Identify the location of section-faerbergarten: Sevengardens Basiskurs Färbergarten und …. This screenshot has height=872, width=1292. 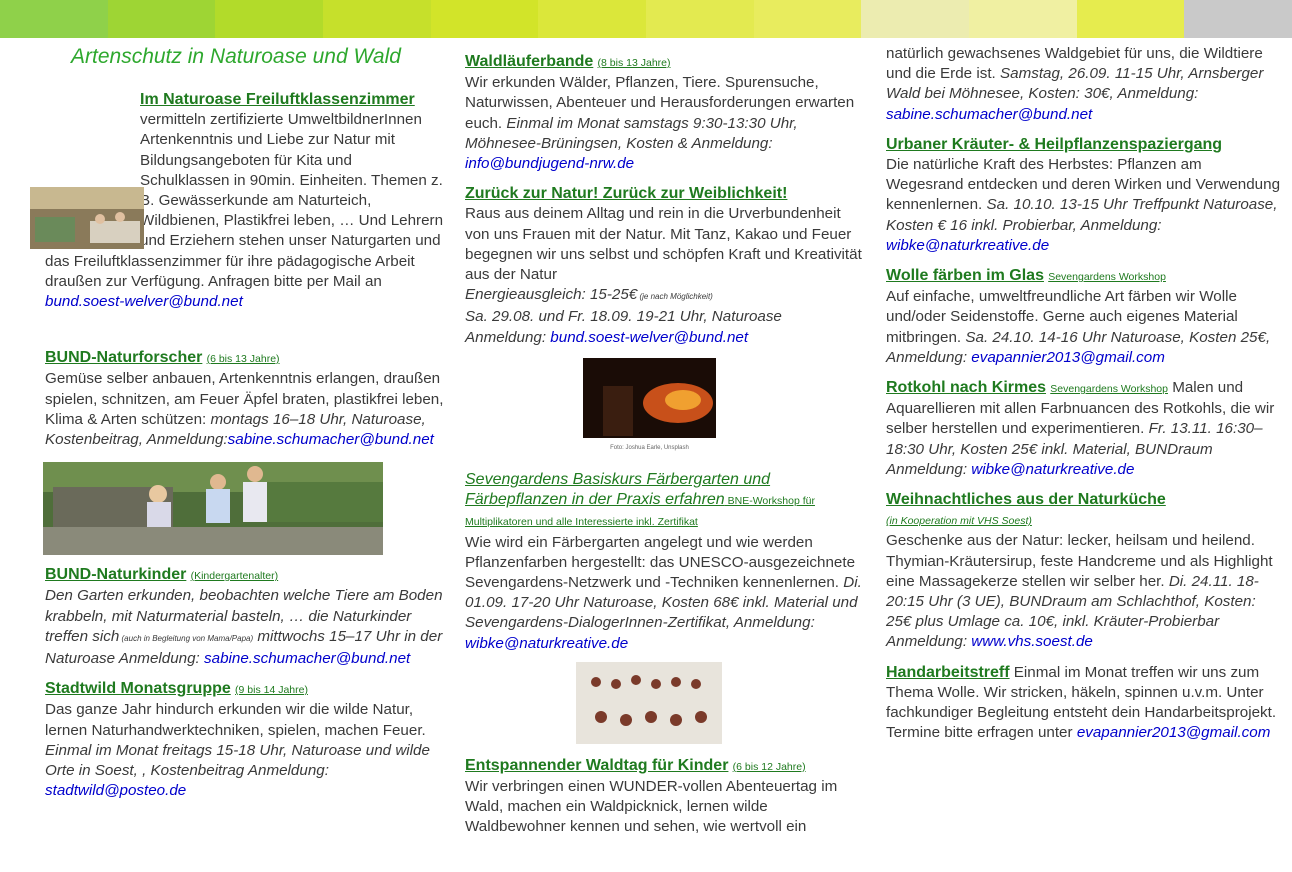
(665, 562).